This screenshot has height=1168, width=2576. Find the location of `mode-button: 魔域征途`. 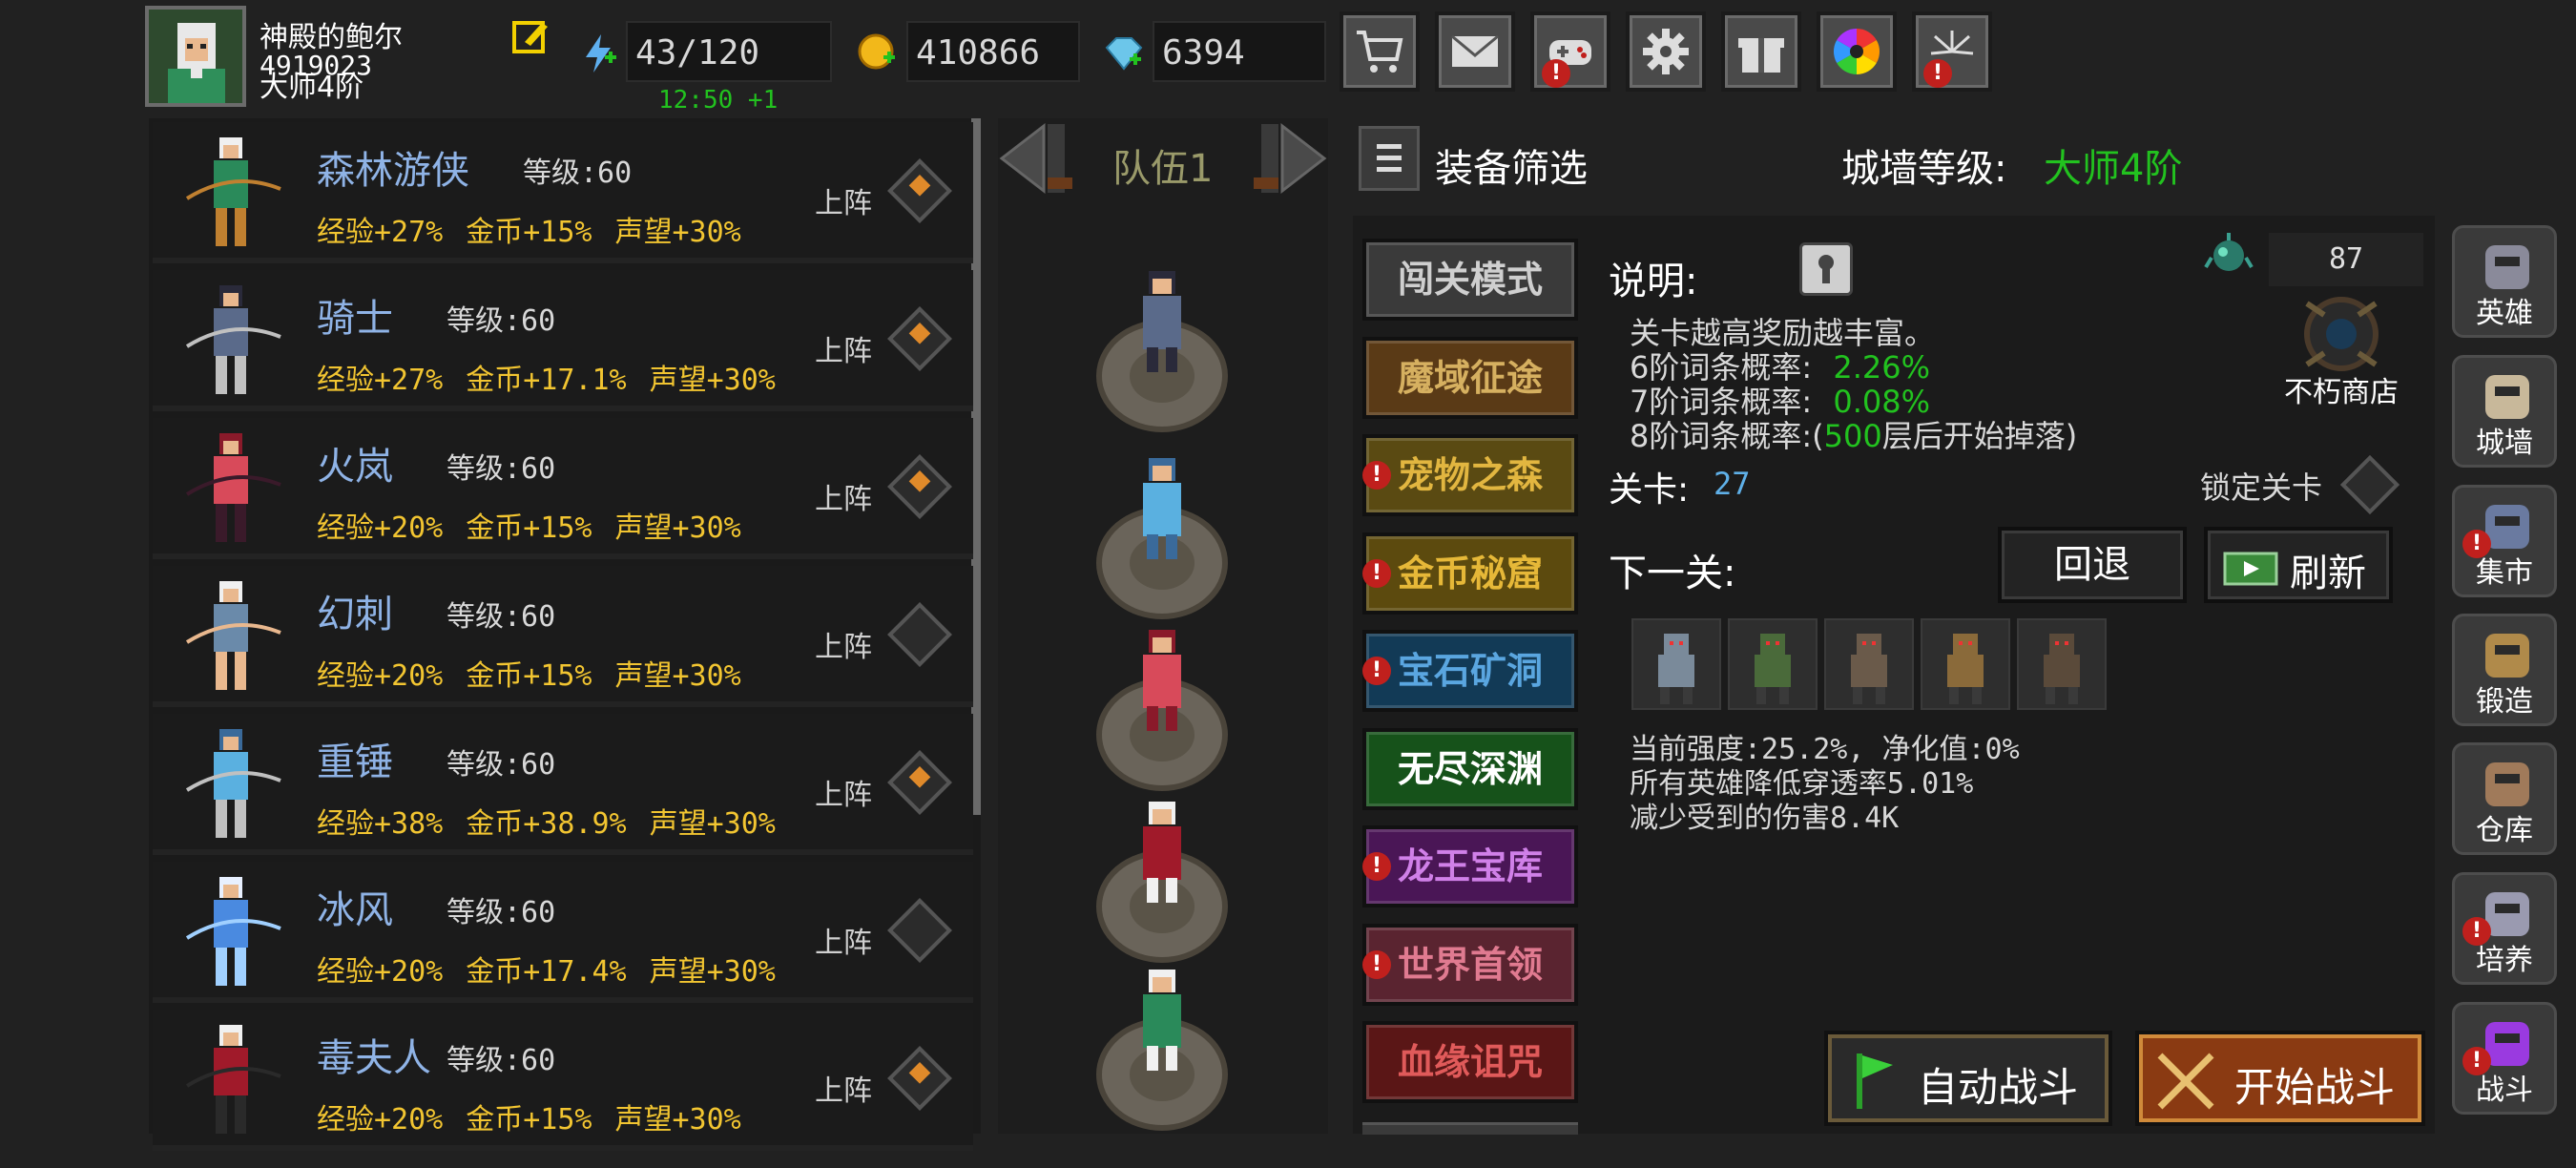

mode-button: 魔域征途 is located at coordinates (1470, 377).